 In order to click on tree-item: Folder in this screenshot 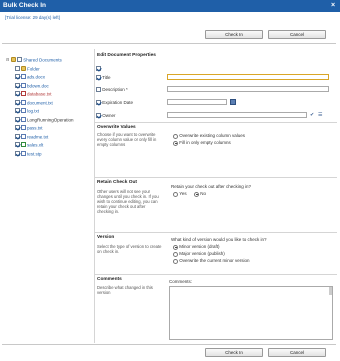, I will do `click(27, 68)`.